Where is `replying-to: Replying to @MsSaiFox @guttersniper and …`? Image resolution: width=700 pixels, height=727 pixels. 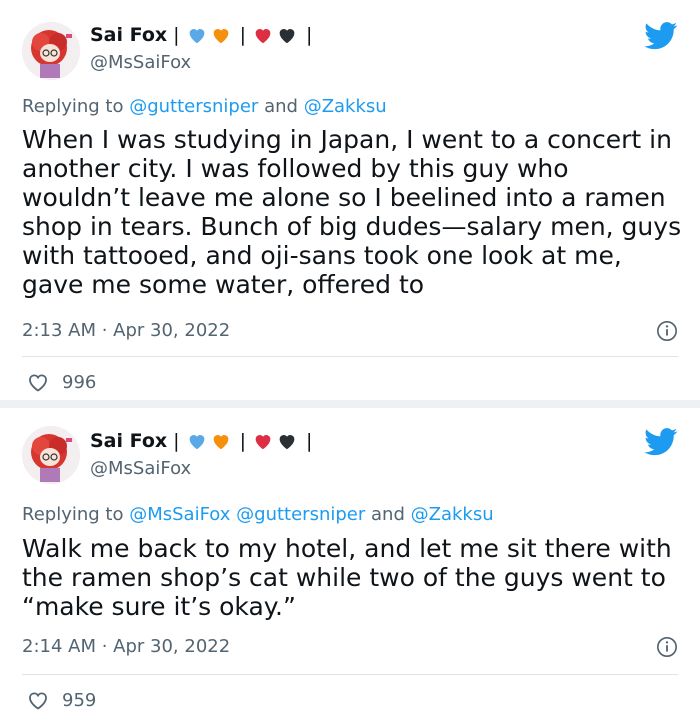
replying-to: Replying to @MsSaiFox @guttersniper and … is located at coordinates (258, 514).